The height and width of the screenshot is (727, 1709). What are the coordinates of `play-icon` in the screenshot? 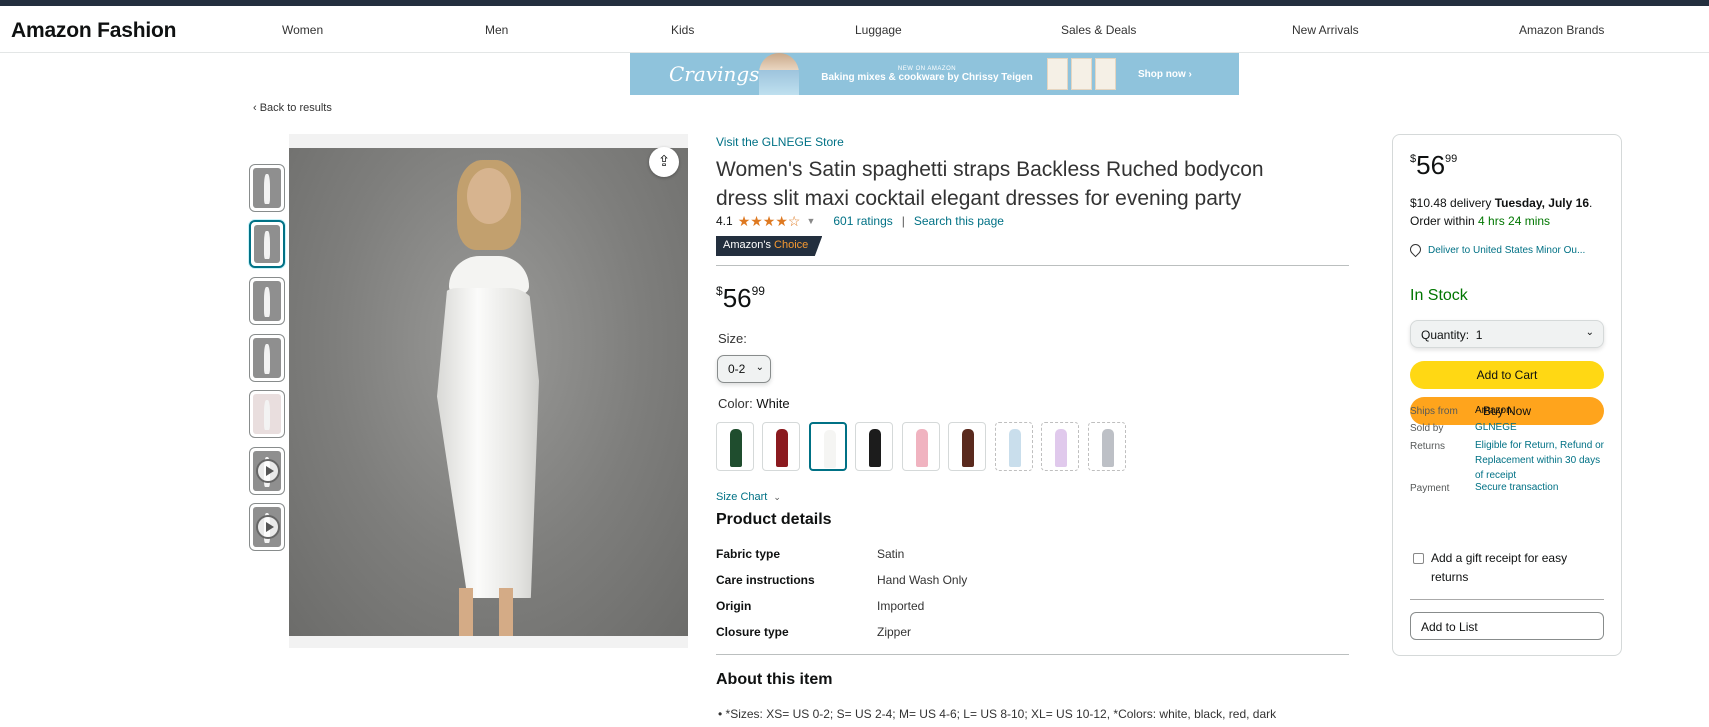 It's located at (268, 471).